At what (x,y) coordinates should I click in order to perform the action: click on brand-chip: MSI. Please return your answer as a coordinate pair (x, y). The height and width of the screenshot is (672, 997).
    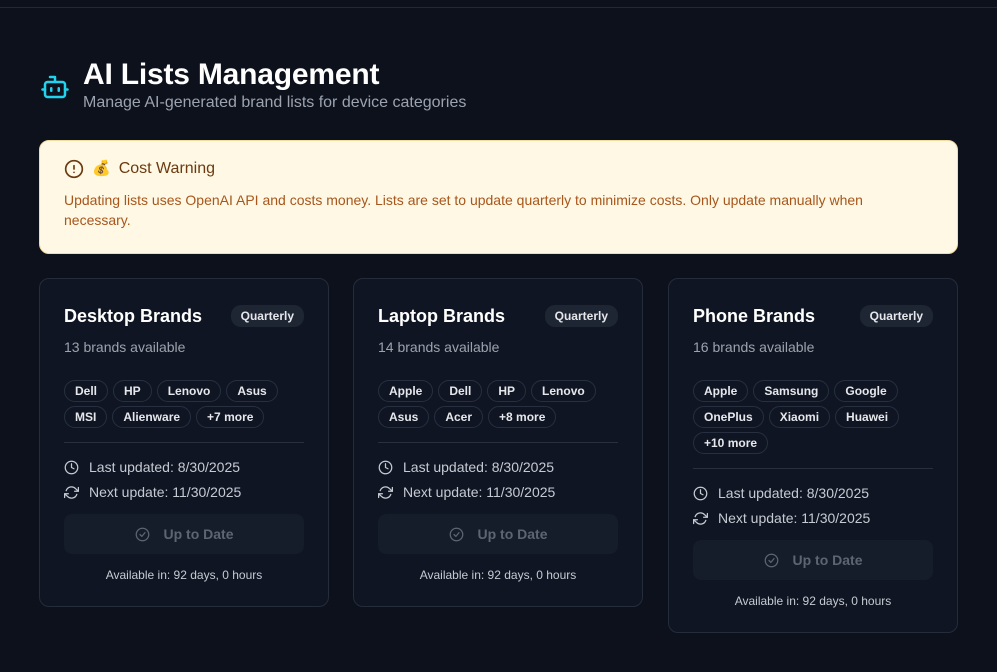
    Looking at the image, I should click on (86, 417).